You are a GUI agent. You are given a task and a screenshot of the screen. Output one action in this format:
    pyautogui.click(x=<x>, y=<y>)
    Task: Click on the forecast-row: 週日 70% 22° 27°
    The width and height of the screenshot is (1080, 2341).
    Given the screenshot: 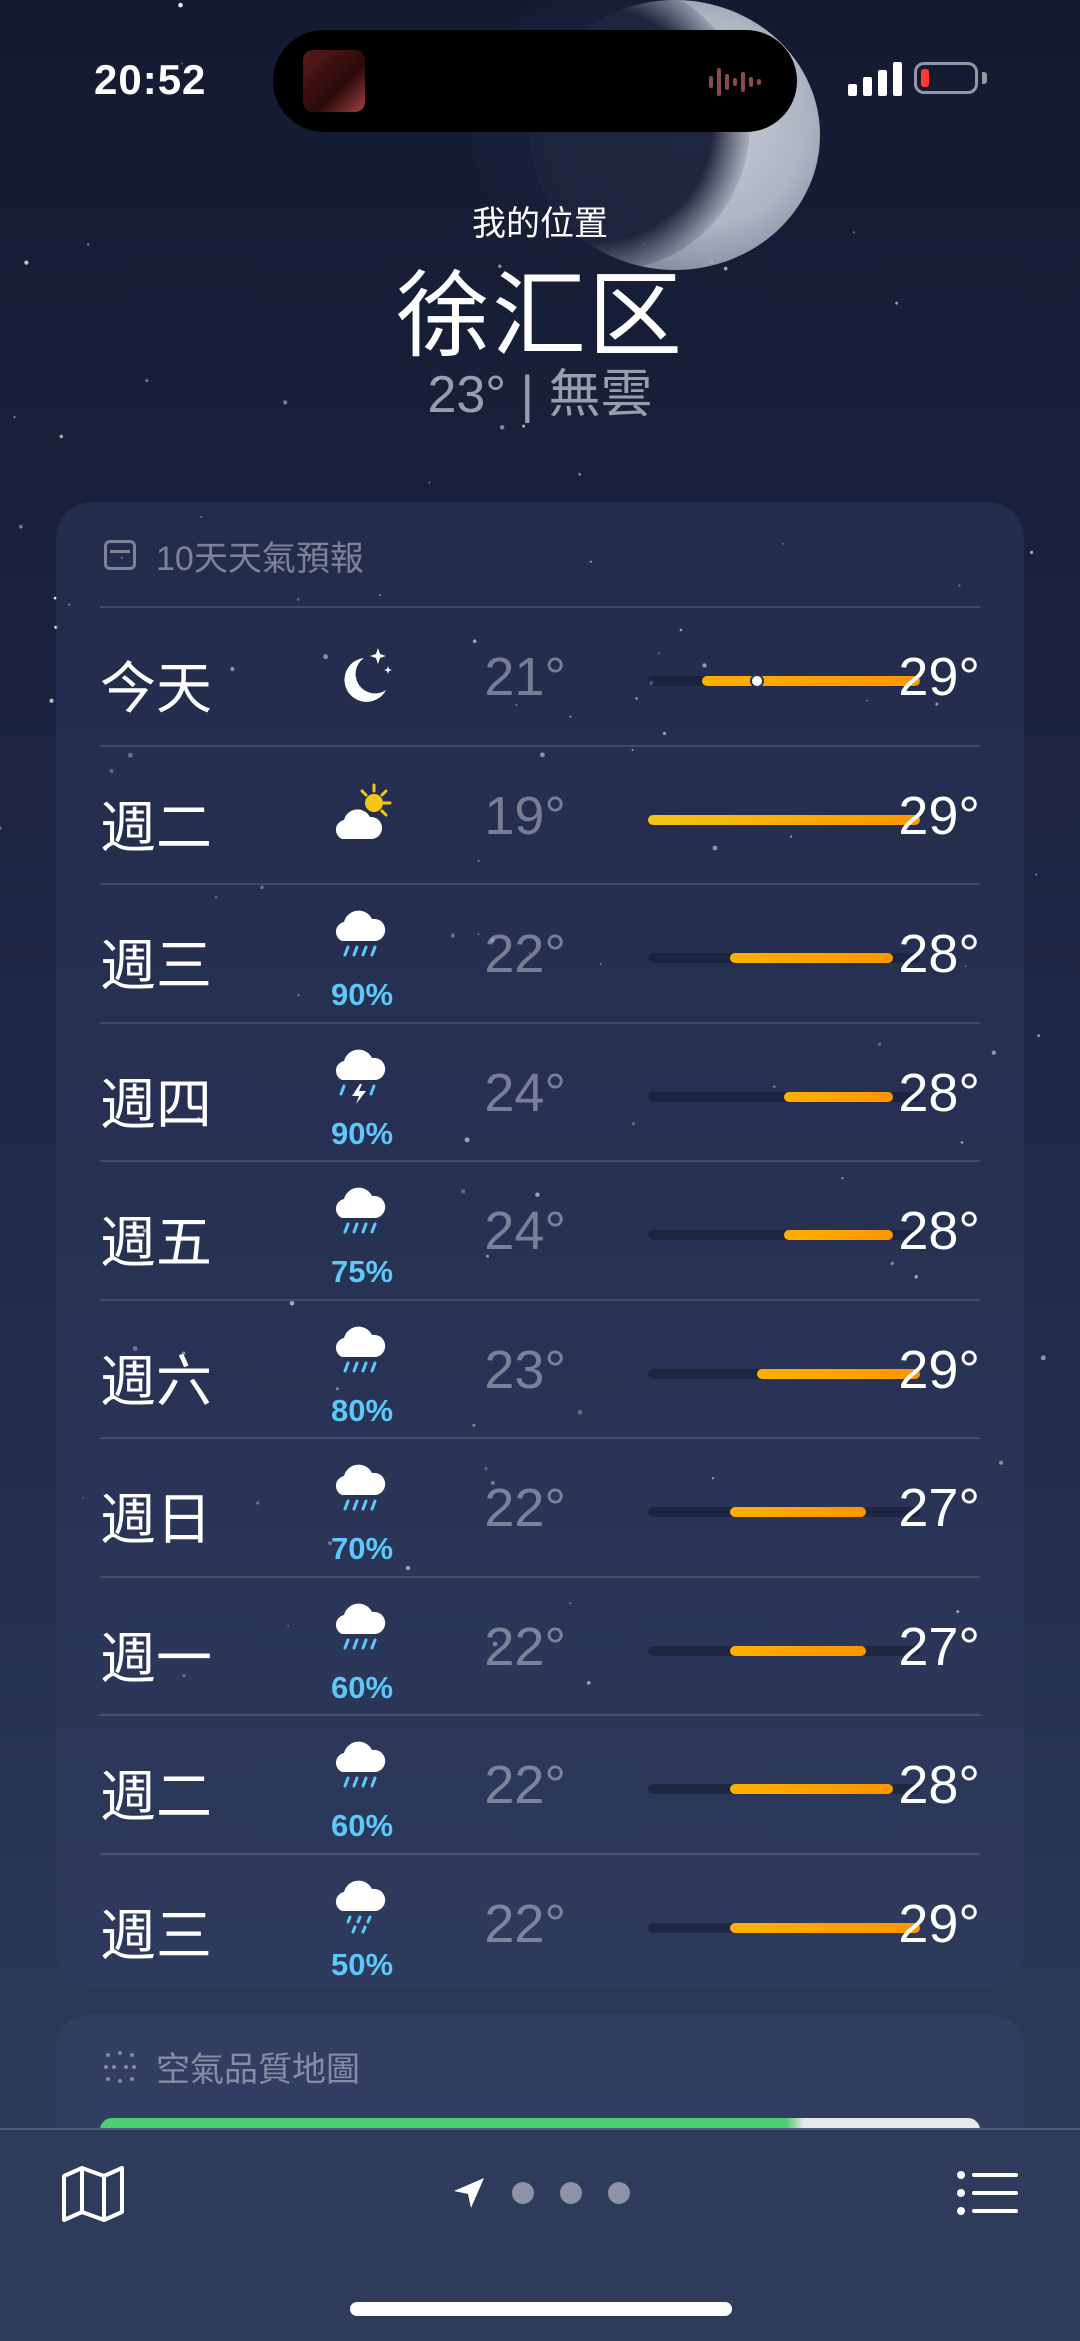 What is the action you would take?
    pyautogui.click(x=540, y=1506)
    